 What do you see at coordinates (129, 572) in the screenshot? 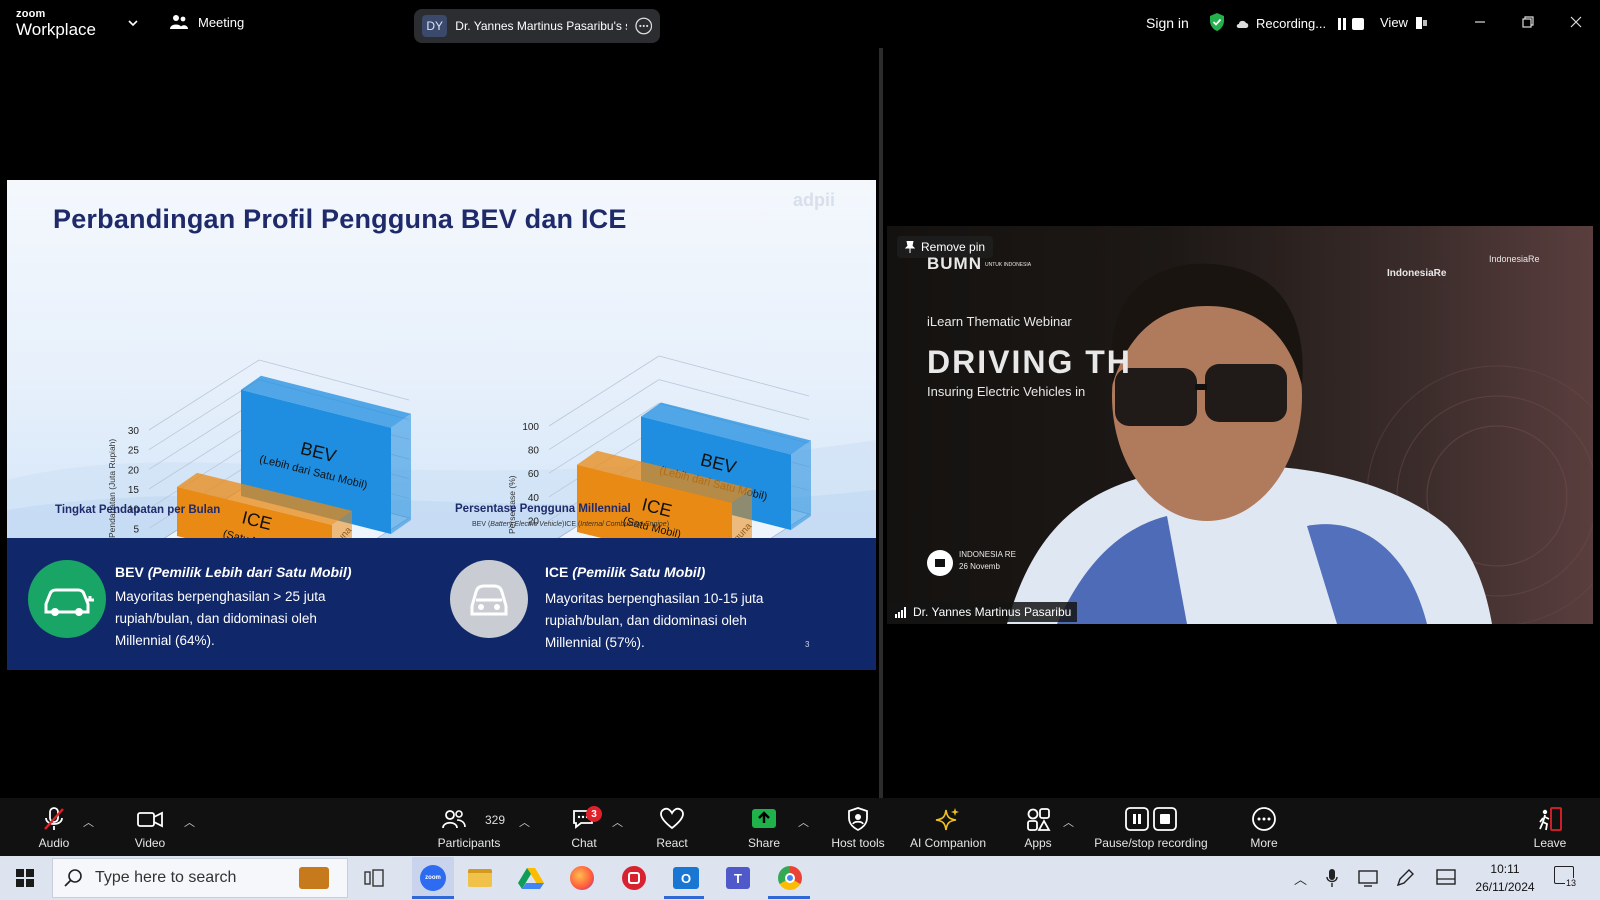
I see `bev-heading-text: BEV` at bounding box center [129, 572].